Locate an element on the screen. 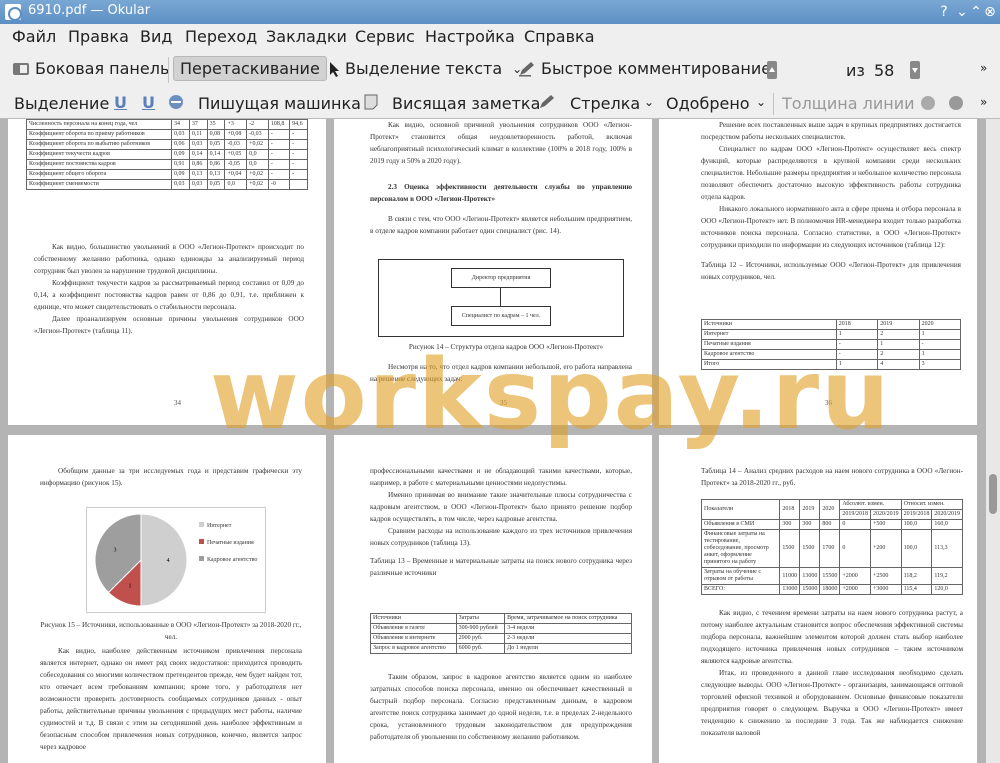  page39-table-cell: +3000 is located at coordinates (885, 589).